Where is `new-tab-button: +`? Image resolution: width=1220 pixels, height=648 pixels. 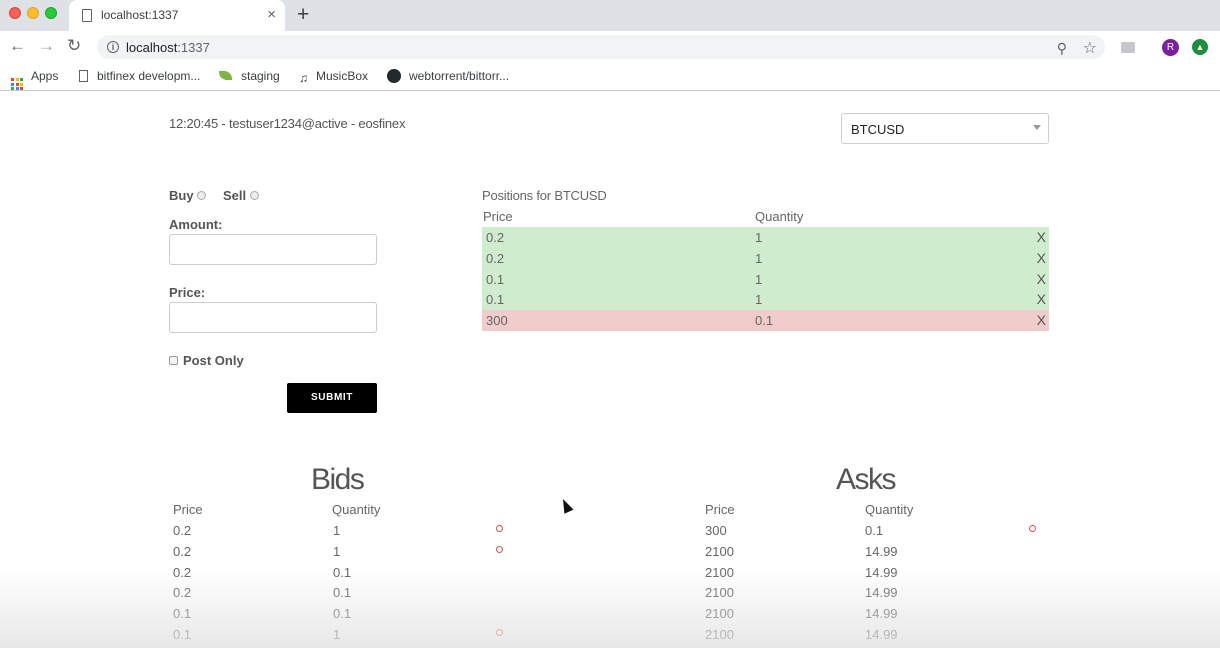 new-tab-button: + is located at coordinates (303, 15).